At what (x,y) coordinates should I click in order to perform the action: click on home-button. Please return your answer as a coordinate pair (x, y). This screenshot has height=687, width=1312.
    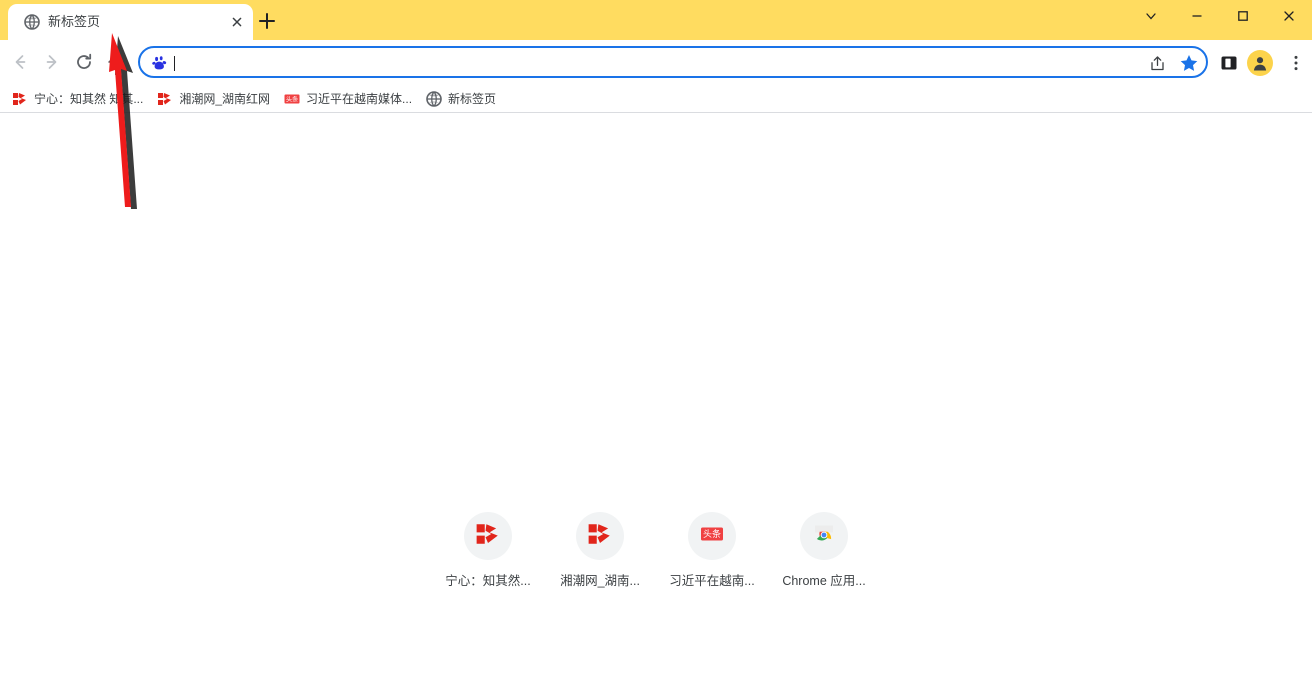
    Looking at the image, I should click on (116, 62).